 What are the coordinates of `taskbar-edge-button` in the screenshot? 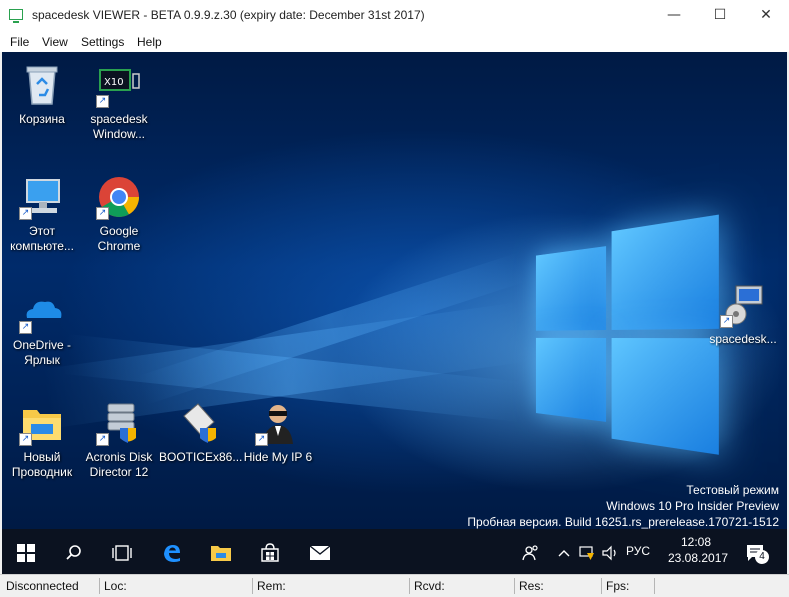 It's located at (172, 551).